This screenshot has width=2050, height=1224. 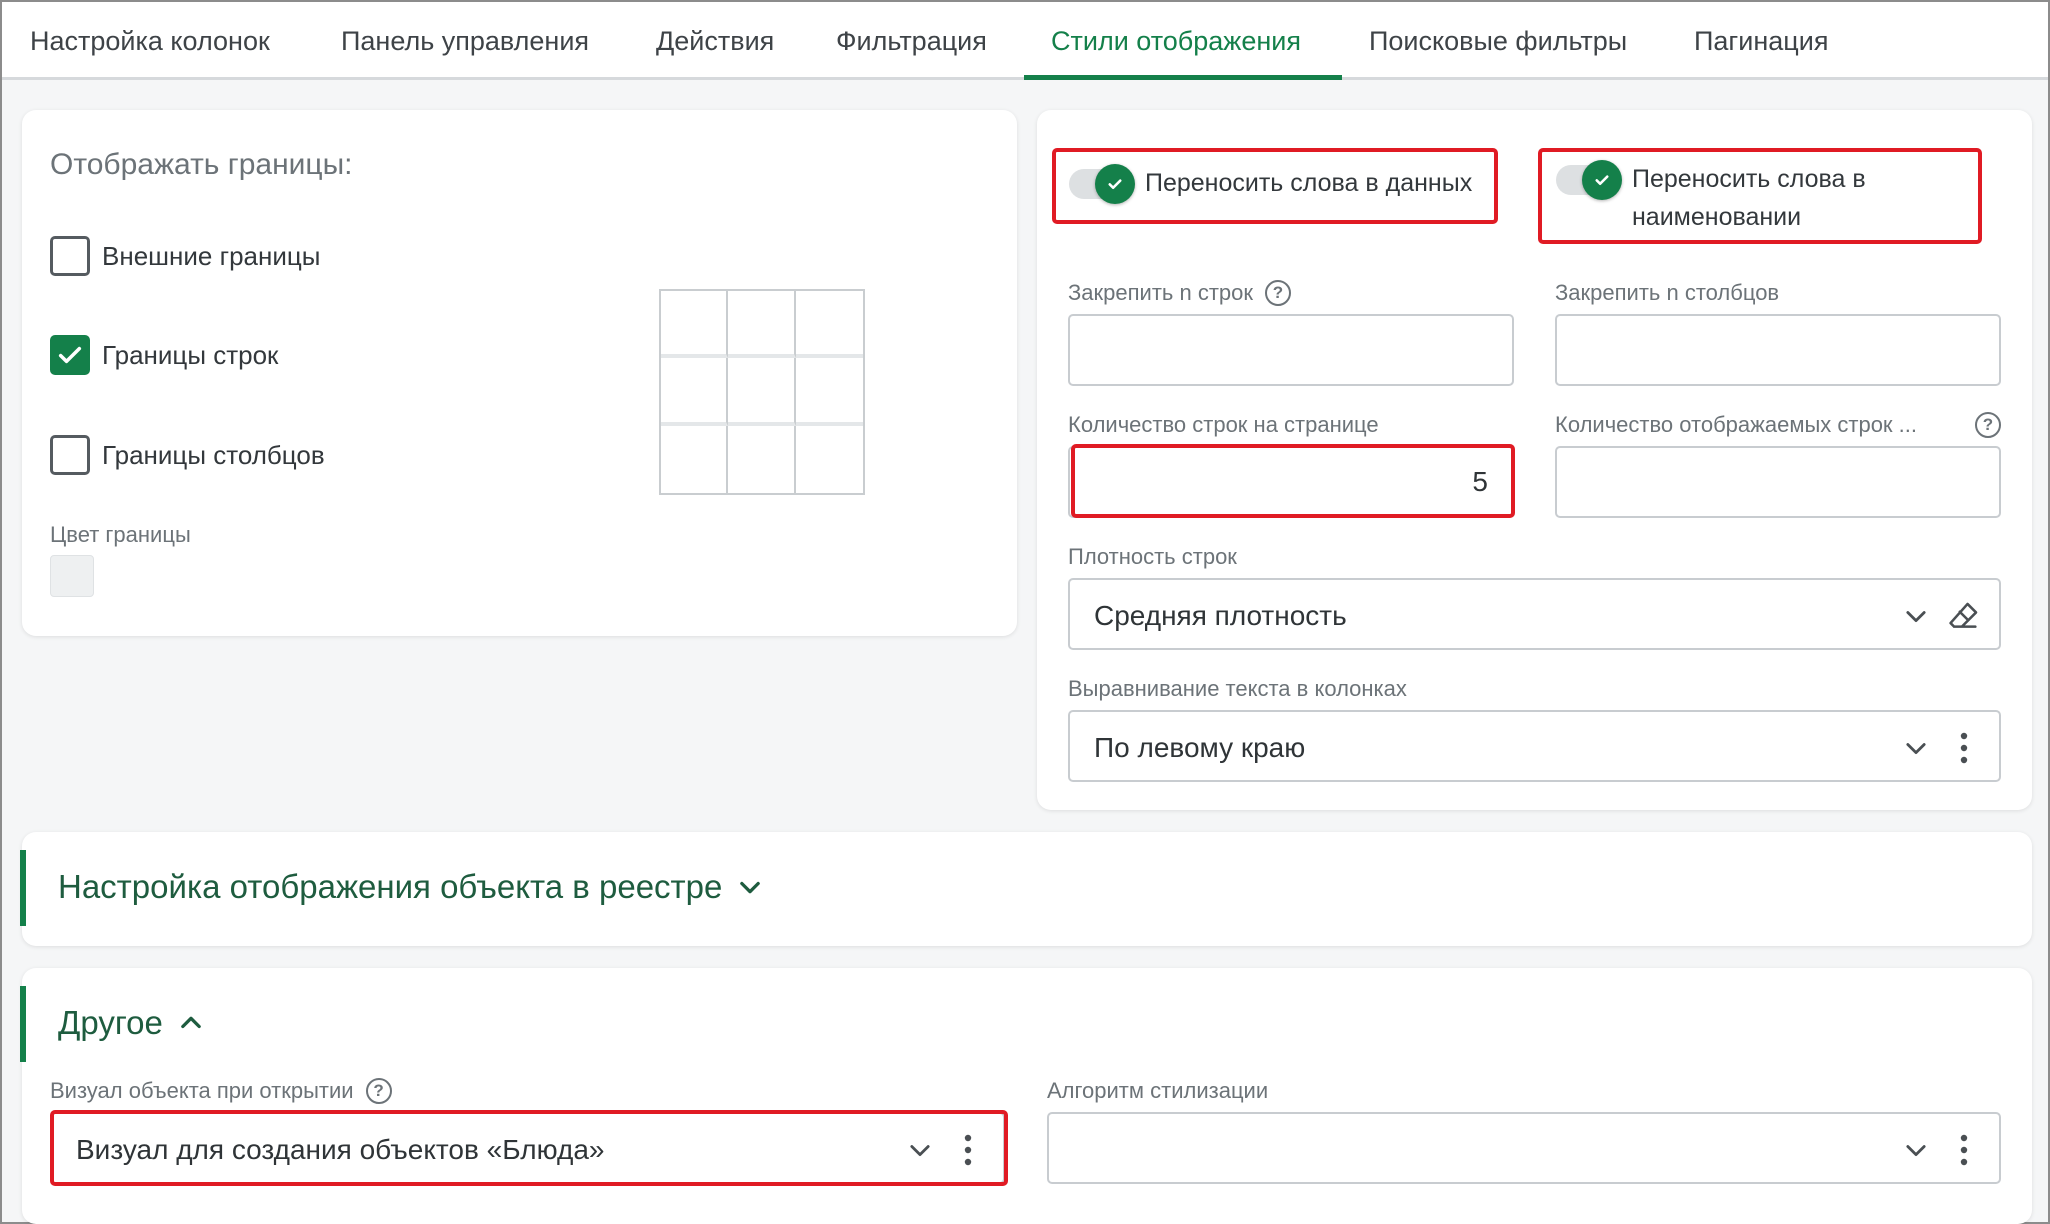 What do you see at coordinates (72, 576) in the screenshot?
I see `border-color-picker` at bounding box center [72, 576].